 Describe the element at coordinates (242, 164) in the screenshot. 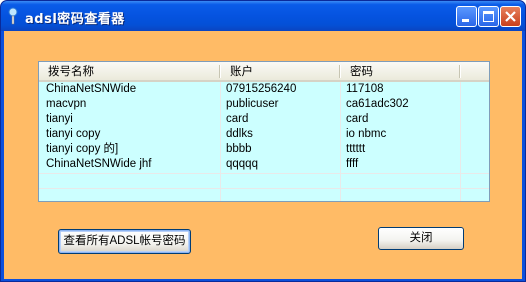

I see `cell-account: qqqqq` at that location.